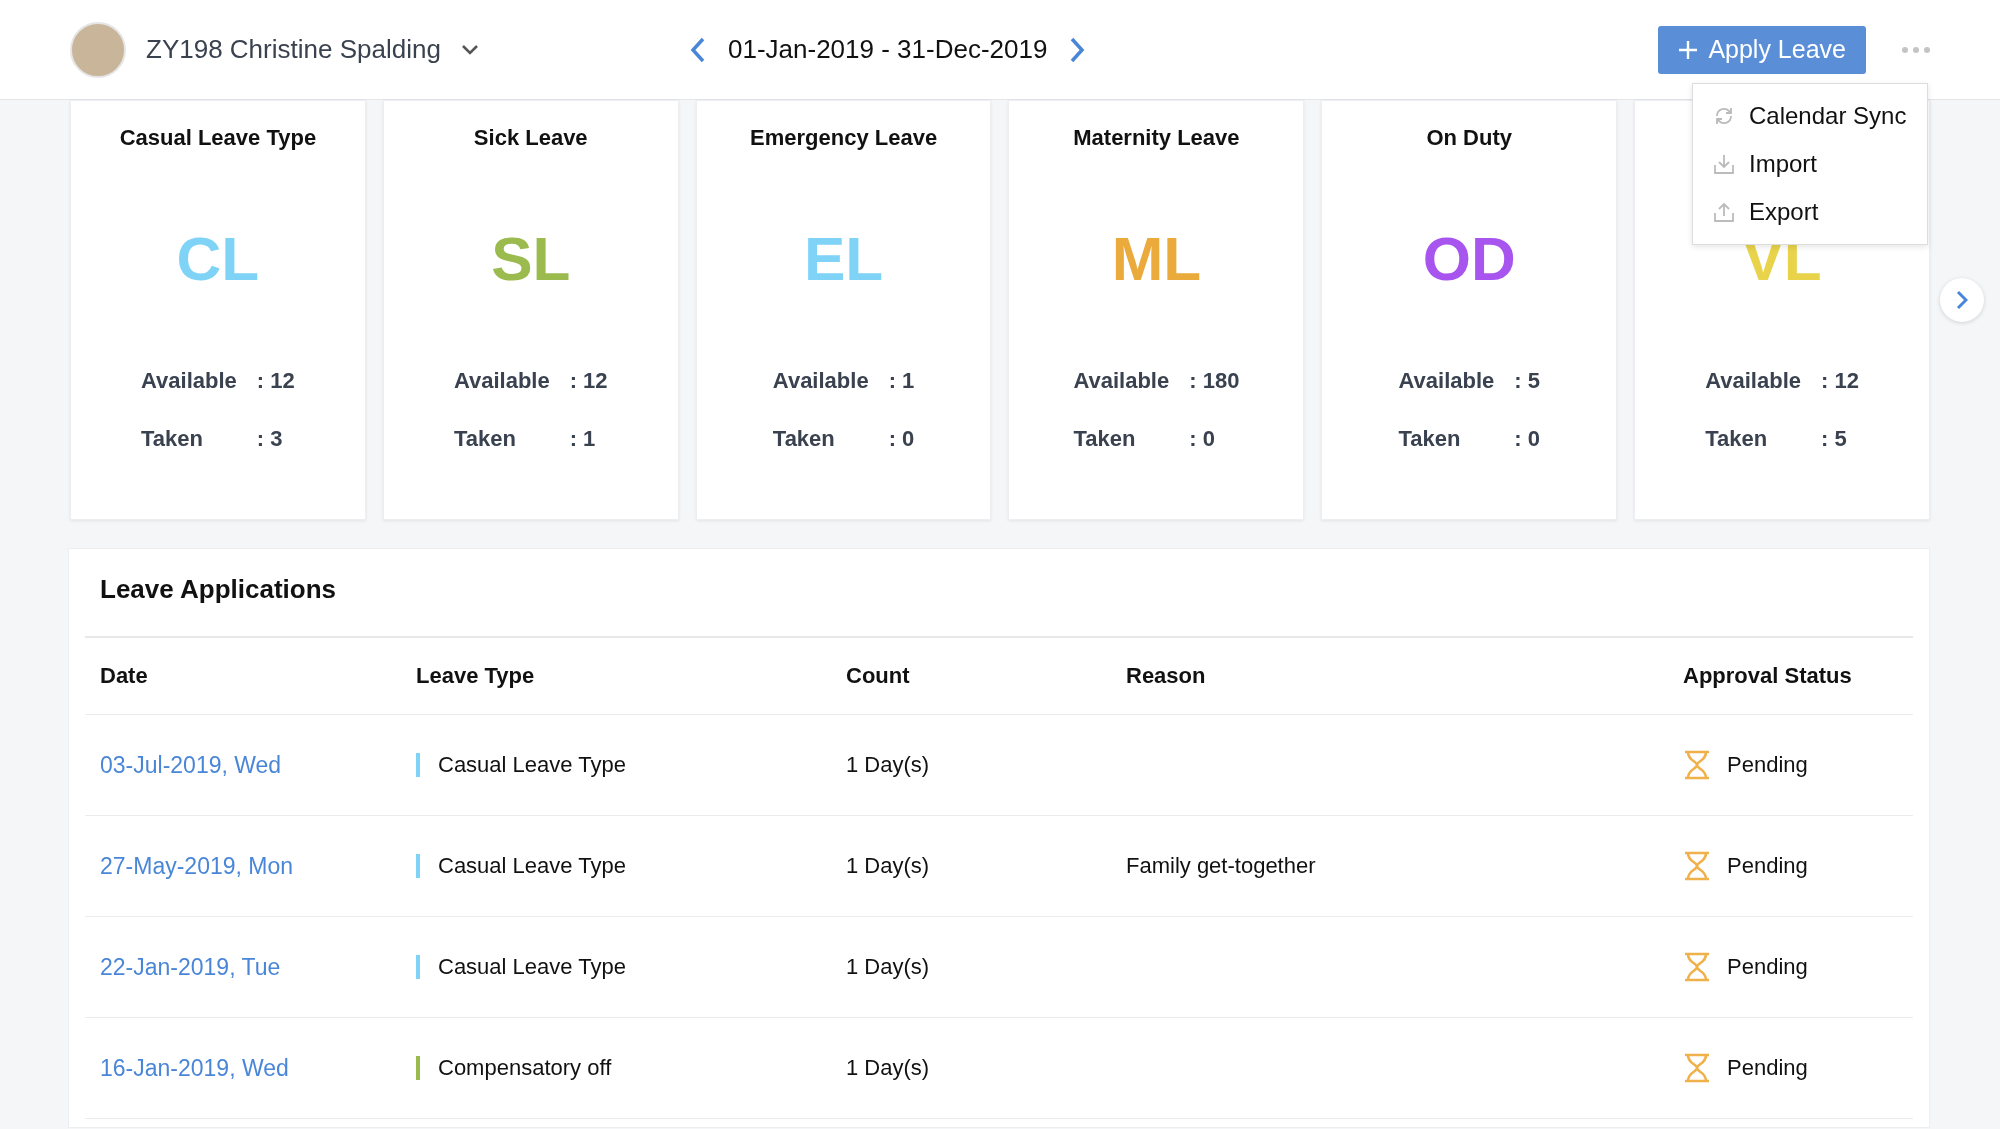 The width and height of the screenshot is (2000, 1129). What do you see at coordinates (124, 676) in the screenshot?
I see `column-header: Date` at bounding box center [124, 676].